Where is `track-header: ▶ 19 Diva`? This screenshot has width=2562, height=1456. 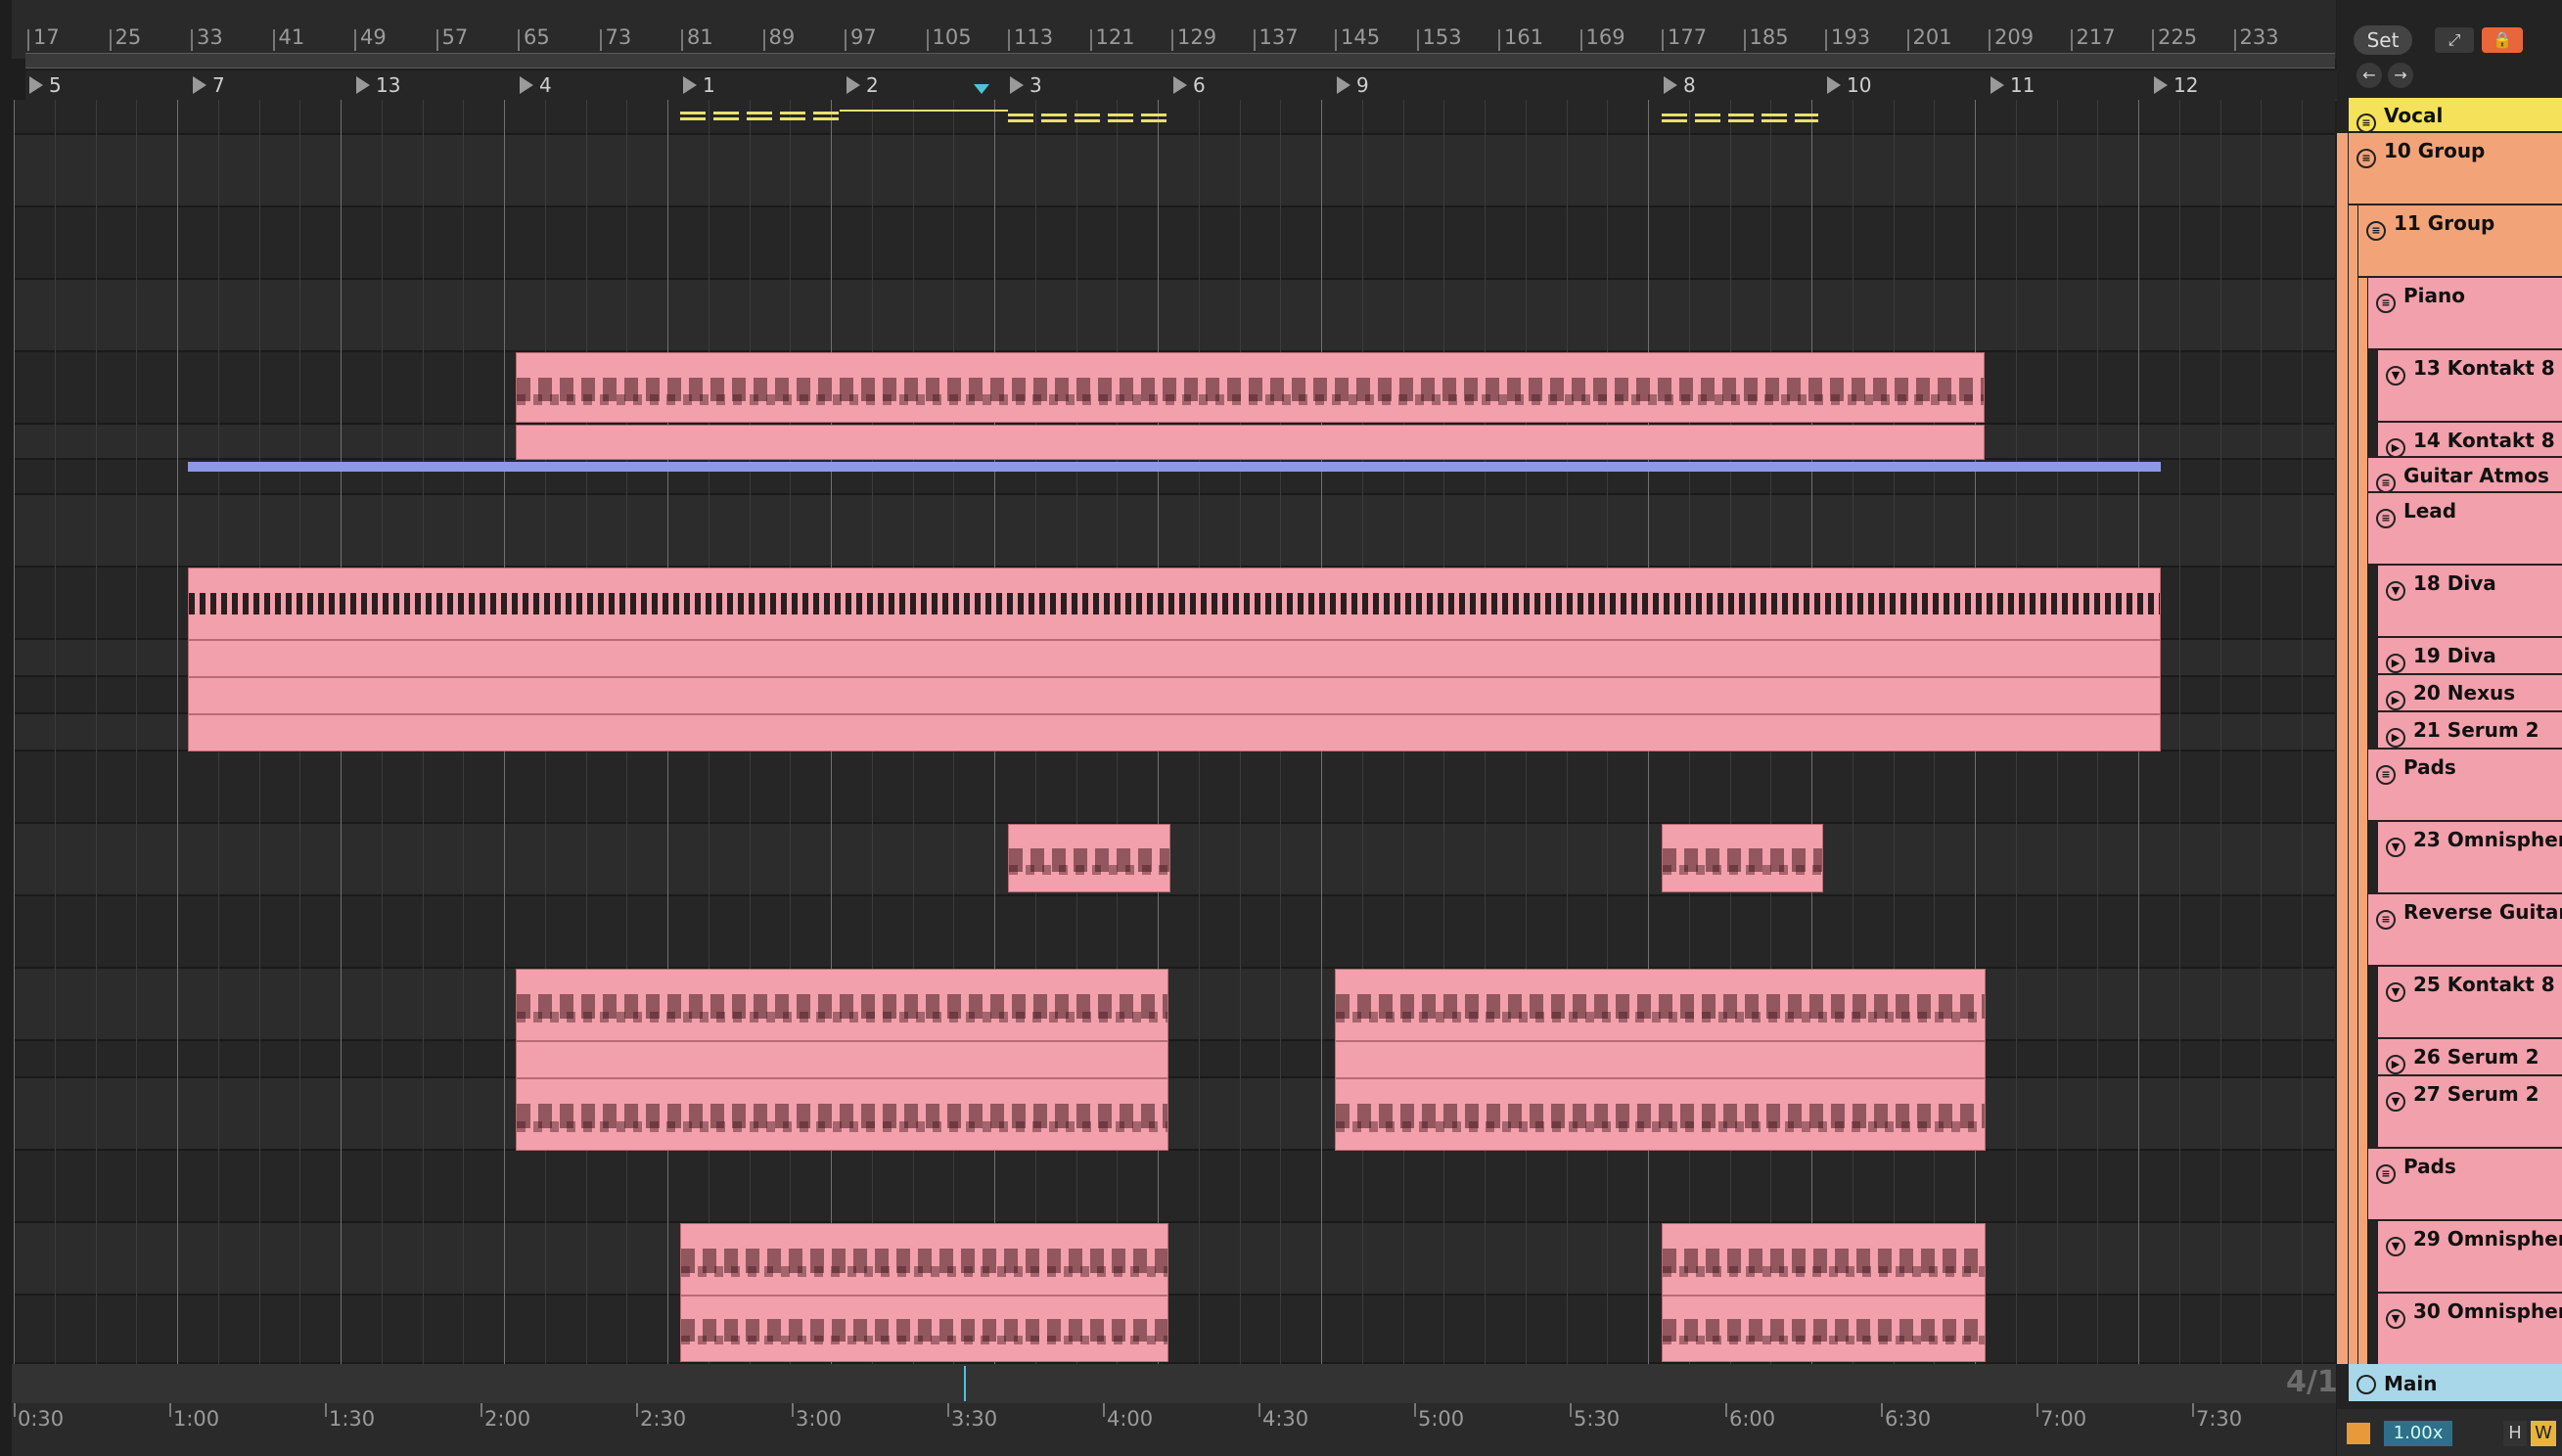 track-header: ▶ 19 Diva is located at coordinates (2470, 656).